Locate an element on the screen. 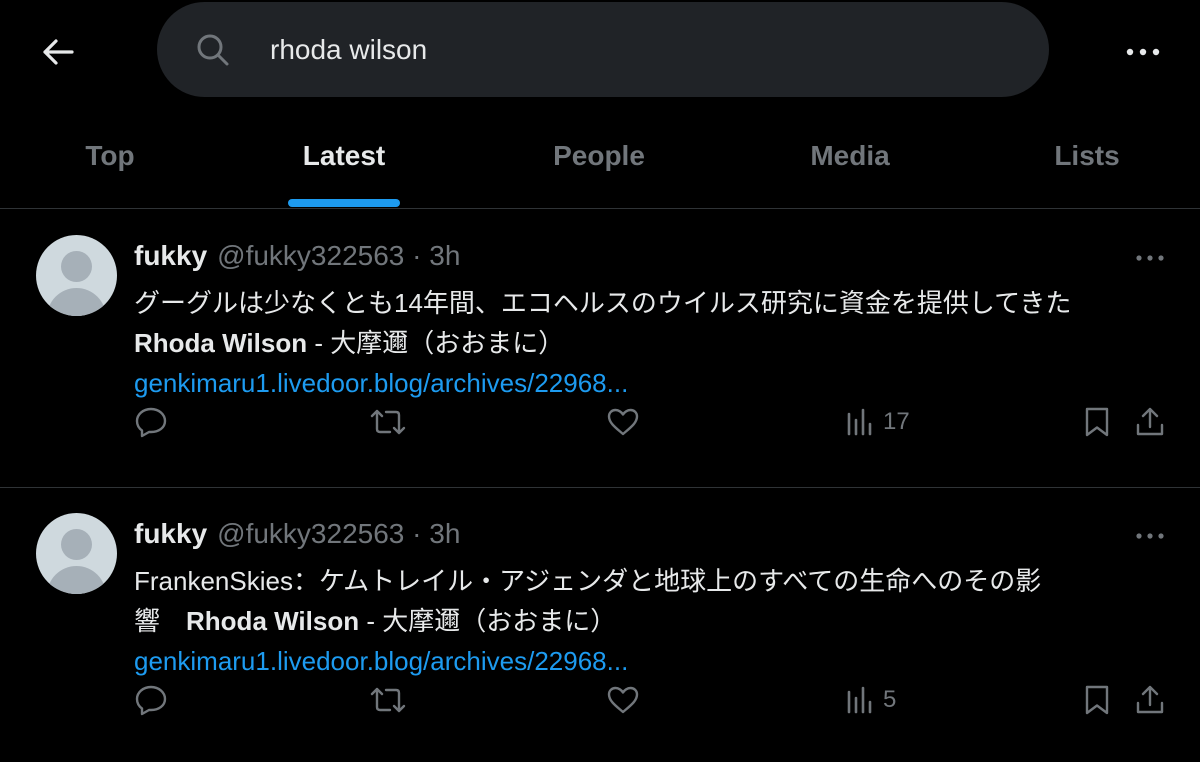 The image size is (1200, 762). tweet-text-line: Rhoda Wilson - 大摩邇（おおまに） is located at coordinates (639, 343).